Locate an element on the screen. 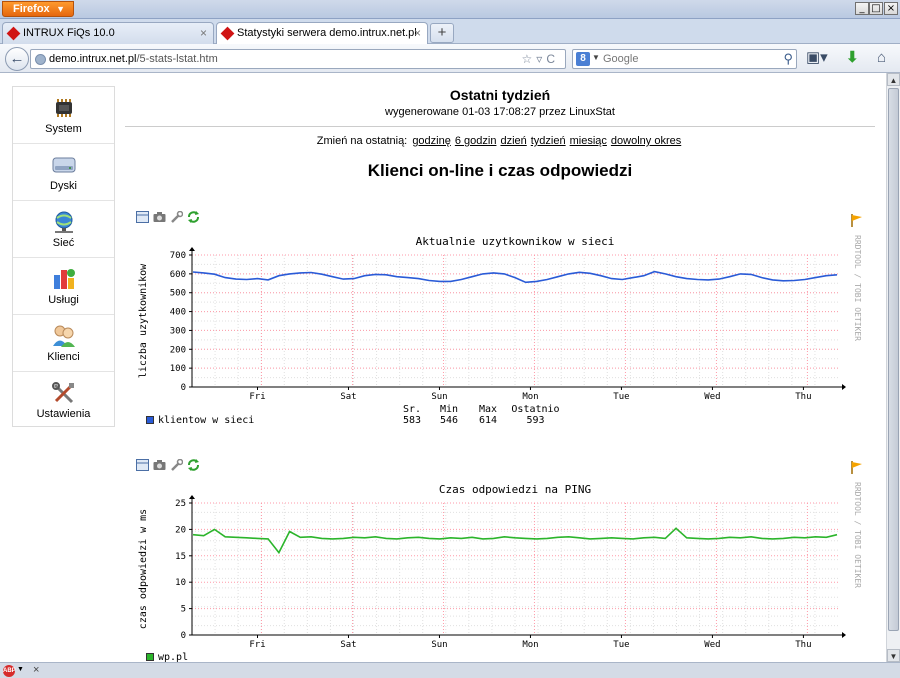 This screenshot has height=678, width=900. tab-intrux-fiqs: INTRUX FiQs 10.0 × is located at coordinates (108, 33).